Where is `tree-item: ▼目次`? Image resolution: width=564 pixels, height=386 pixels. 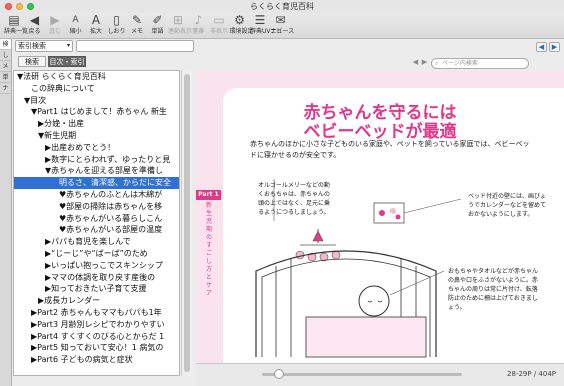
tree-item: ▼目次 is located at coordinates (96, 101).